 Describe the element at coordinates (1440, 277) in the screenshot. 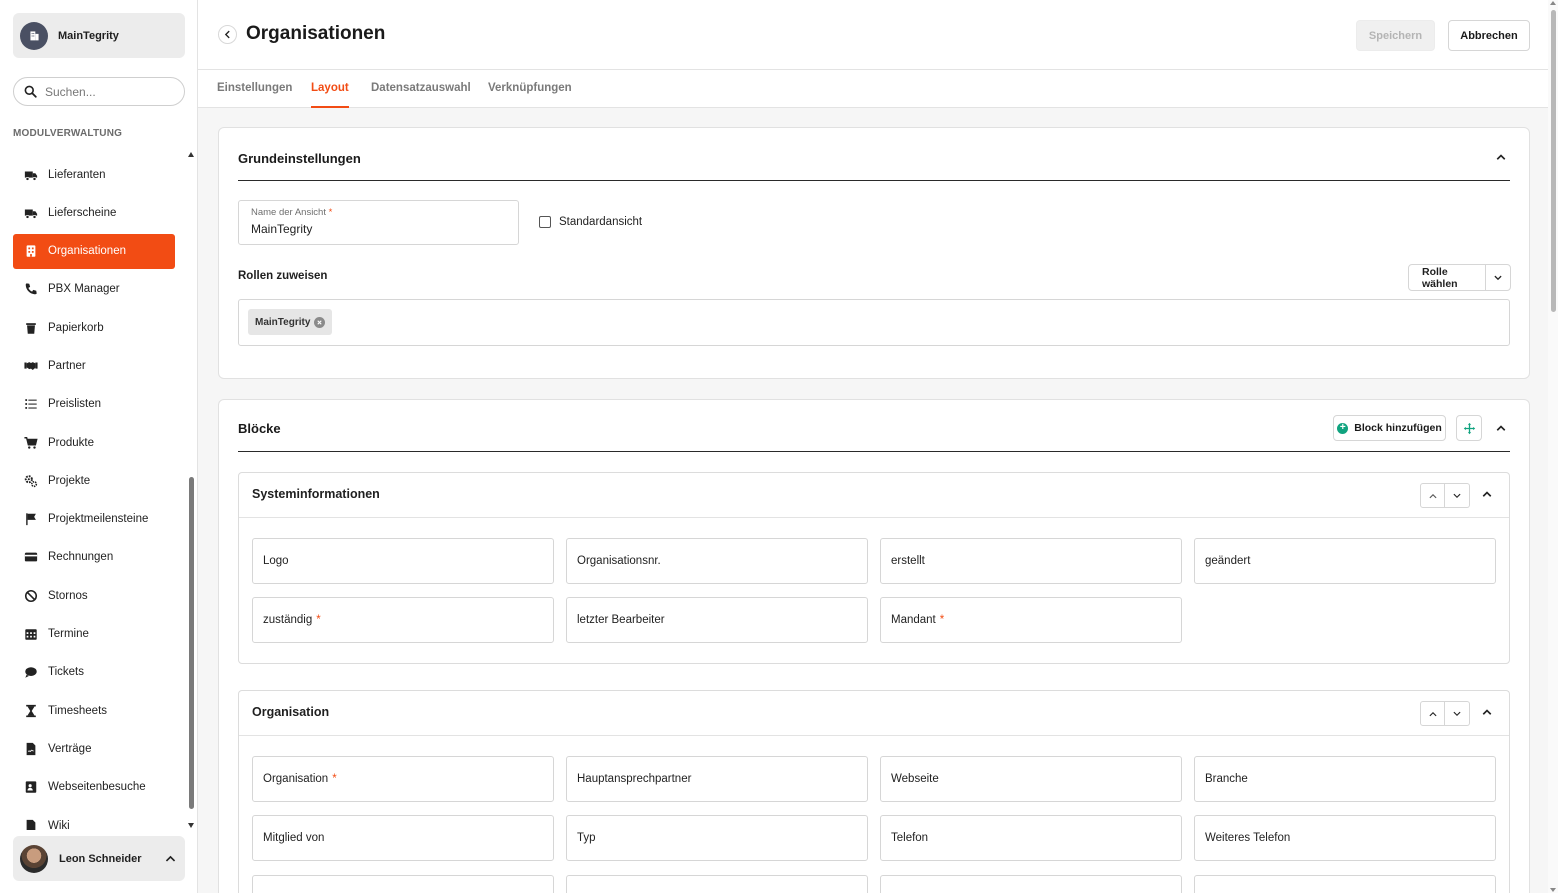

I see `role-select-label: Rolle wählen` at that location.